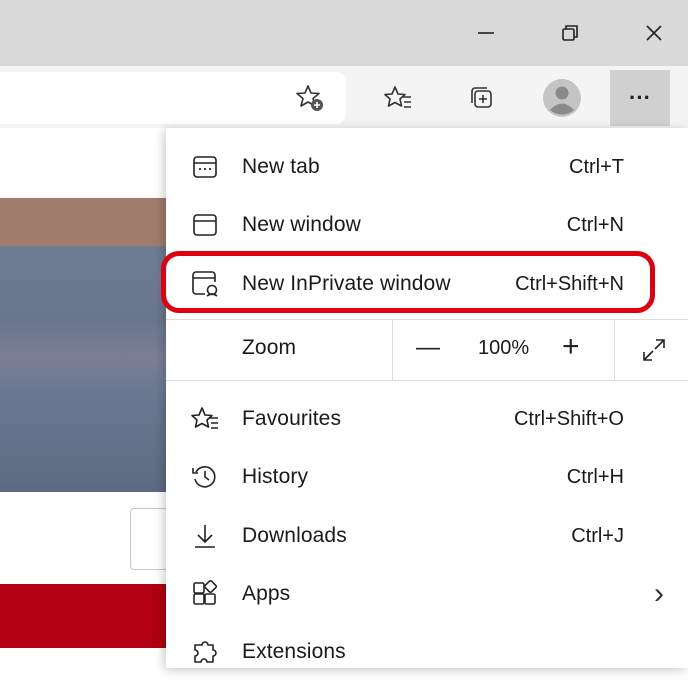  What do you see at coordinates (504, 348) in the screenshot?
I see `zoom-level: 100%` at bounding box center [504, 348].